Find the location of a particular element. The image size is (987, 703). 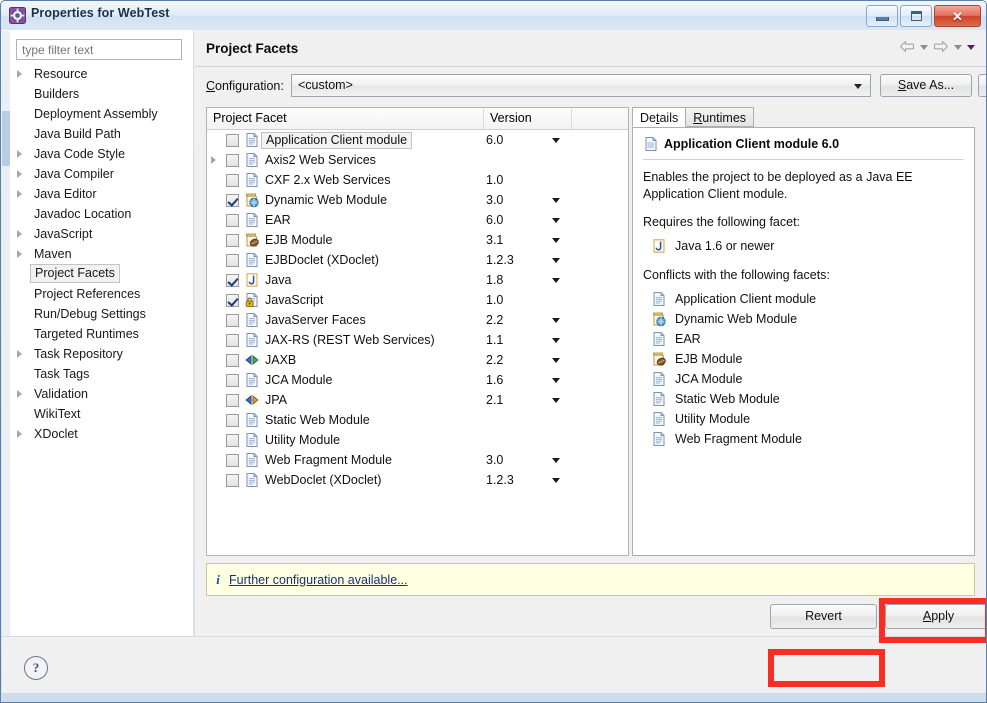

facet-version-cell: 2.1 is located at coordinates (512, 400).